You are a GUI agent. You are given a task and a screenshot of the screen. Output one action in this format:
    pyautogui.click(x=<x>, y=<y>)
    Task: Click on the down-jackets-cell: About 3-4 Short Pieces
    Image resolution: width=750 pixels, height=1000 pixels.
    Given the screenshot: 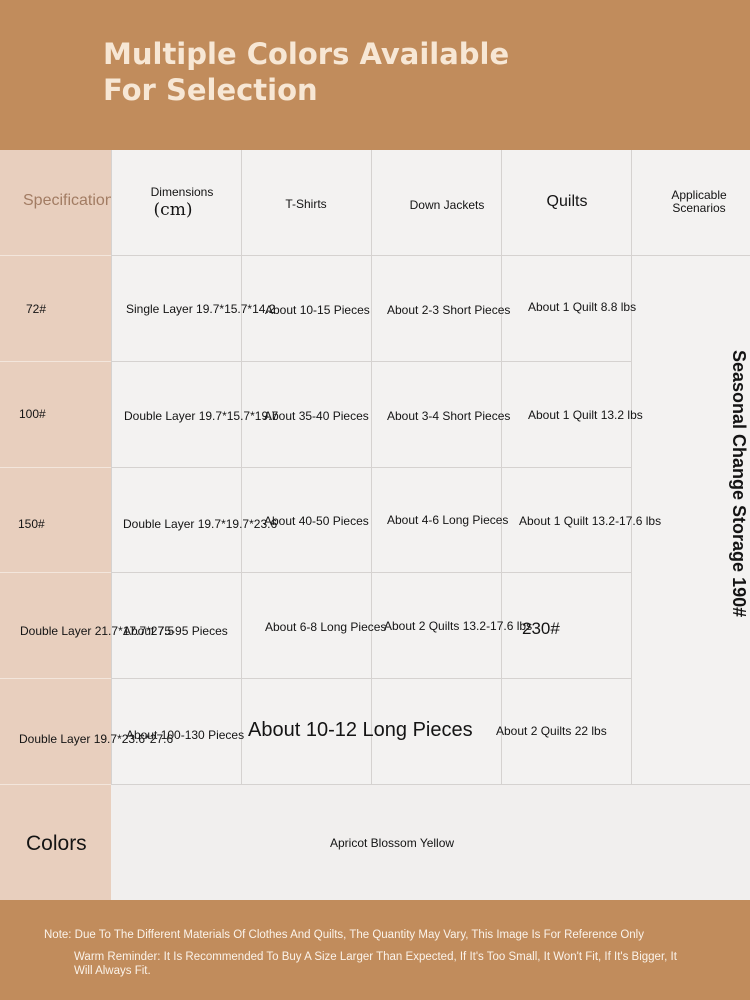 What is the action you would take?
    pyautogui.click(x=449, y=416)
    